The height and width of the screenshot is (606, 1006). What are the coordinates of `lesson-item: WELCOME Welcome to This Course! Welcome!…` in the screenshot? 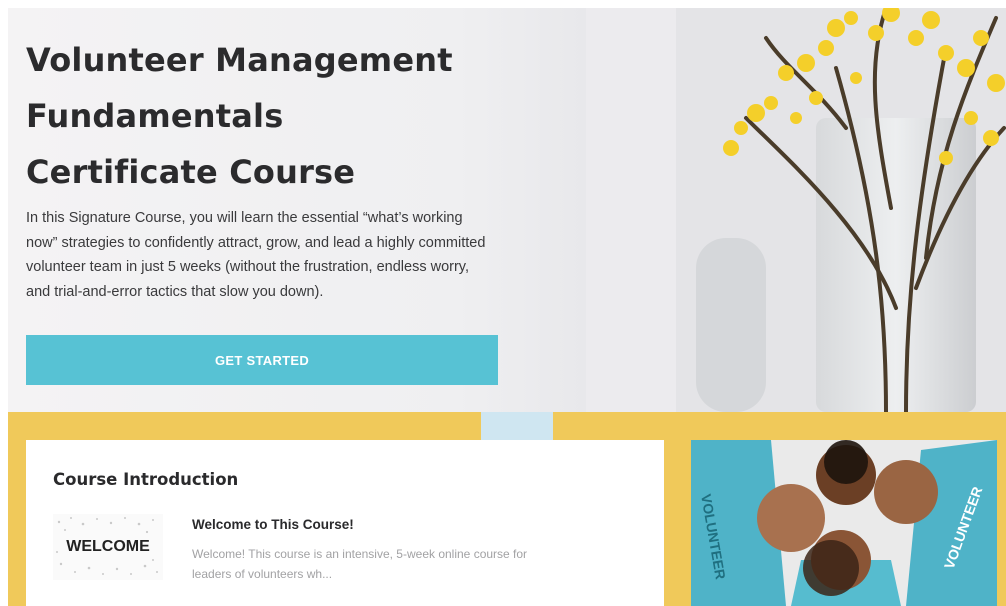 It's located at (353, 549).